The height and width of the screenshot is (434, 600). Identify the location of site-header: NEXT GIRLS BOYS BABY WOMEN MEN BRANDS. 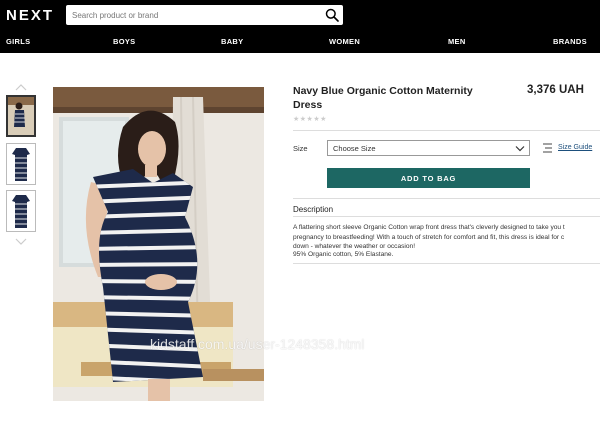
(300, 26).